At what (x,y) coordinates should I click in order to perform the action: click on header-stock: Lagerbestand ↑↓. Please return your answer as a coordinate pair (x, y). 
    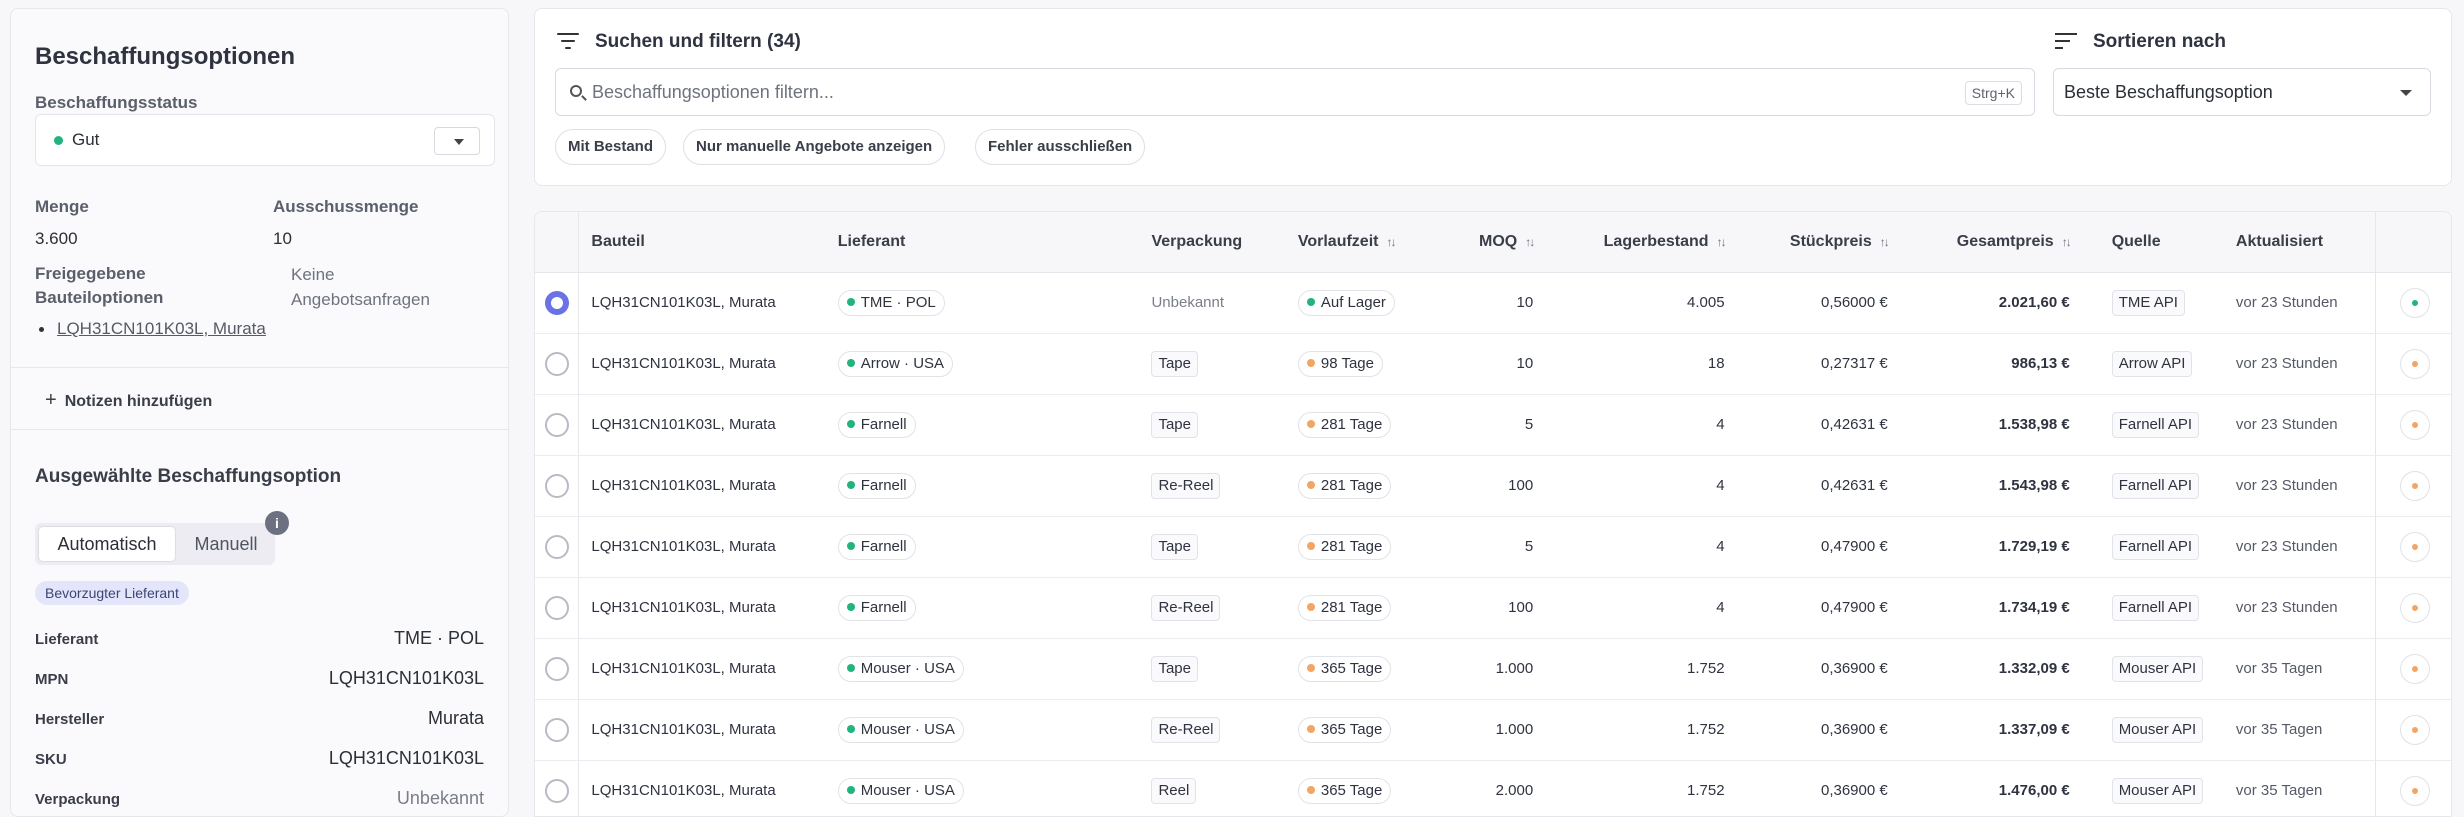
    Looking at the image, I should click on (1641, 242).